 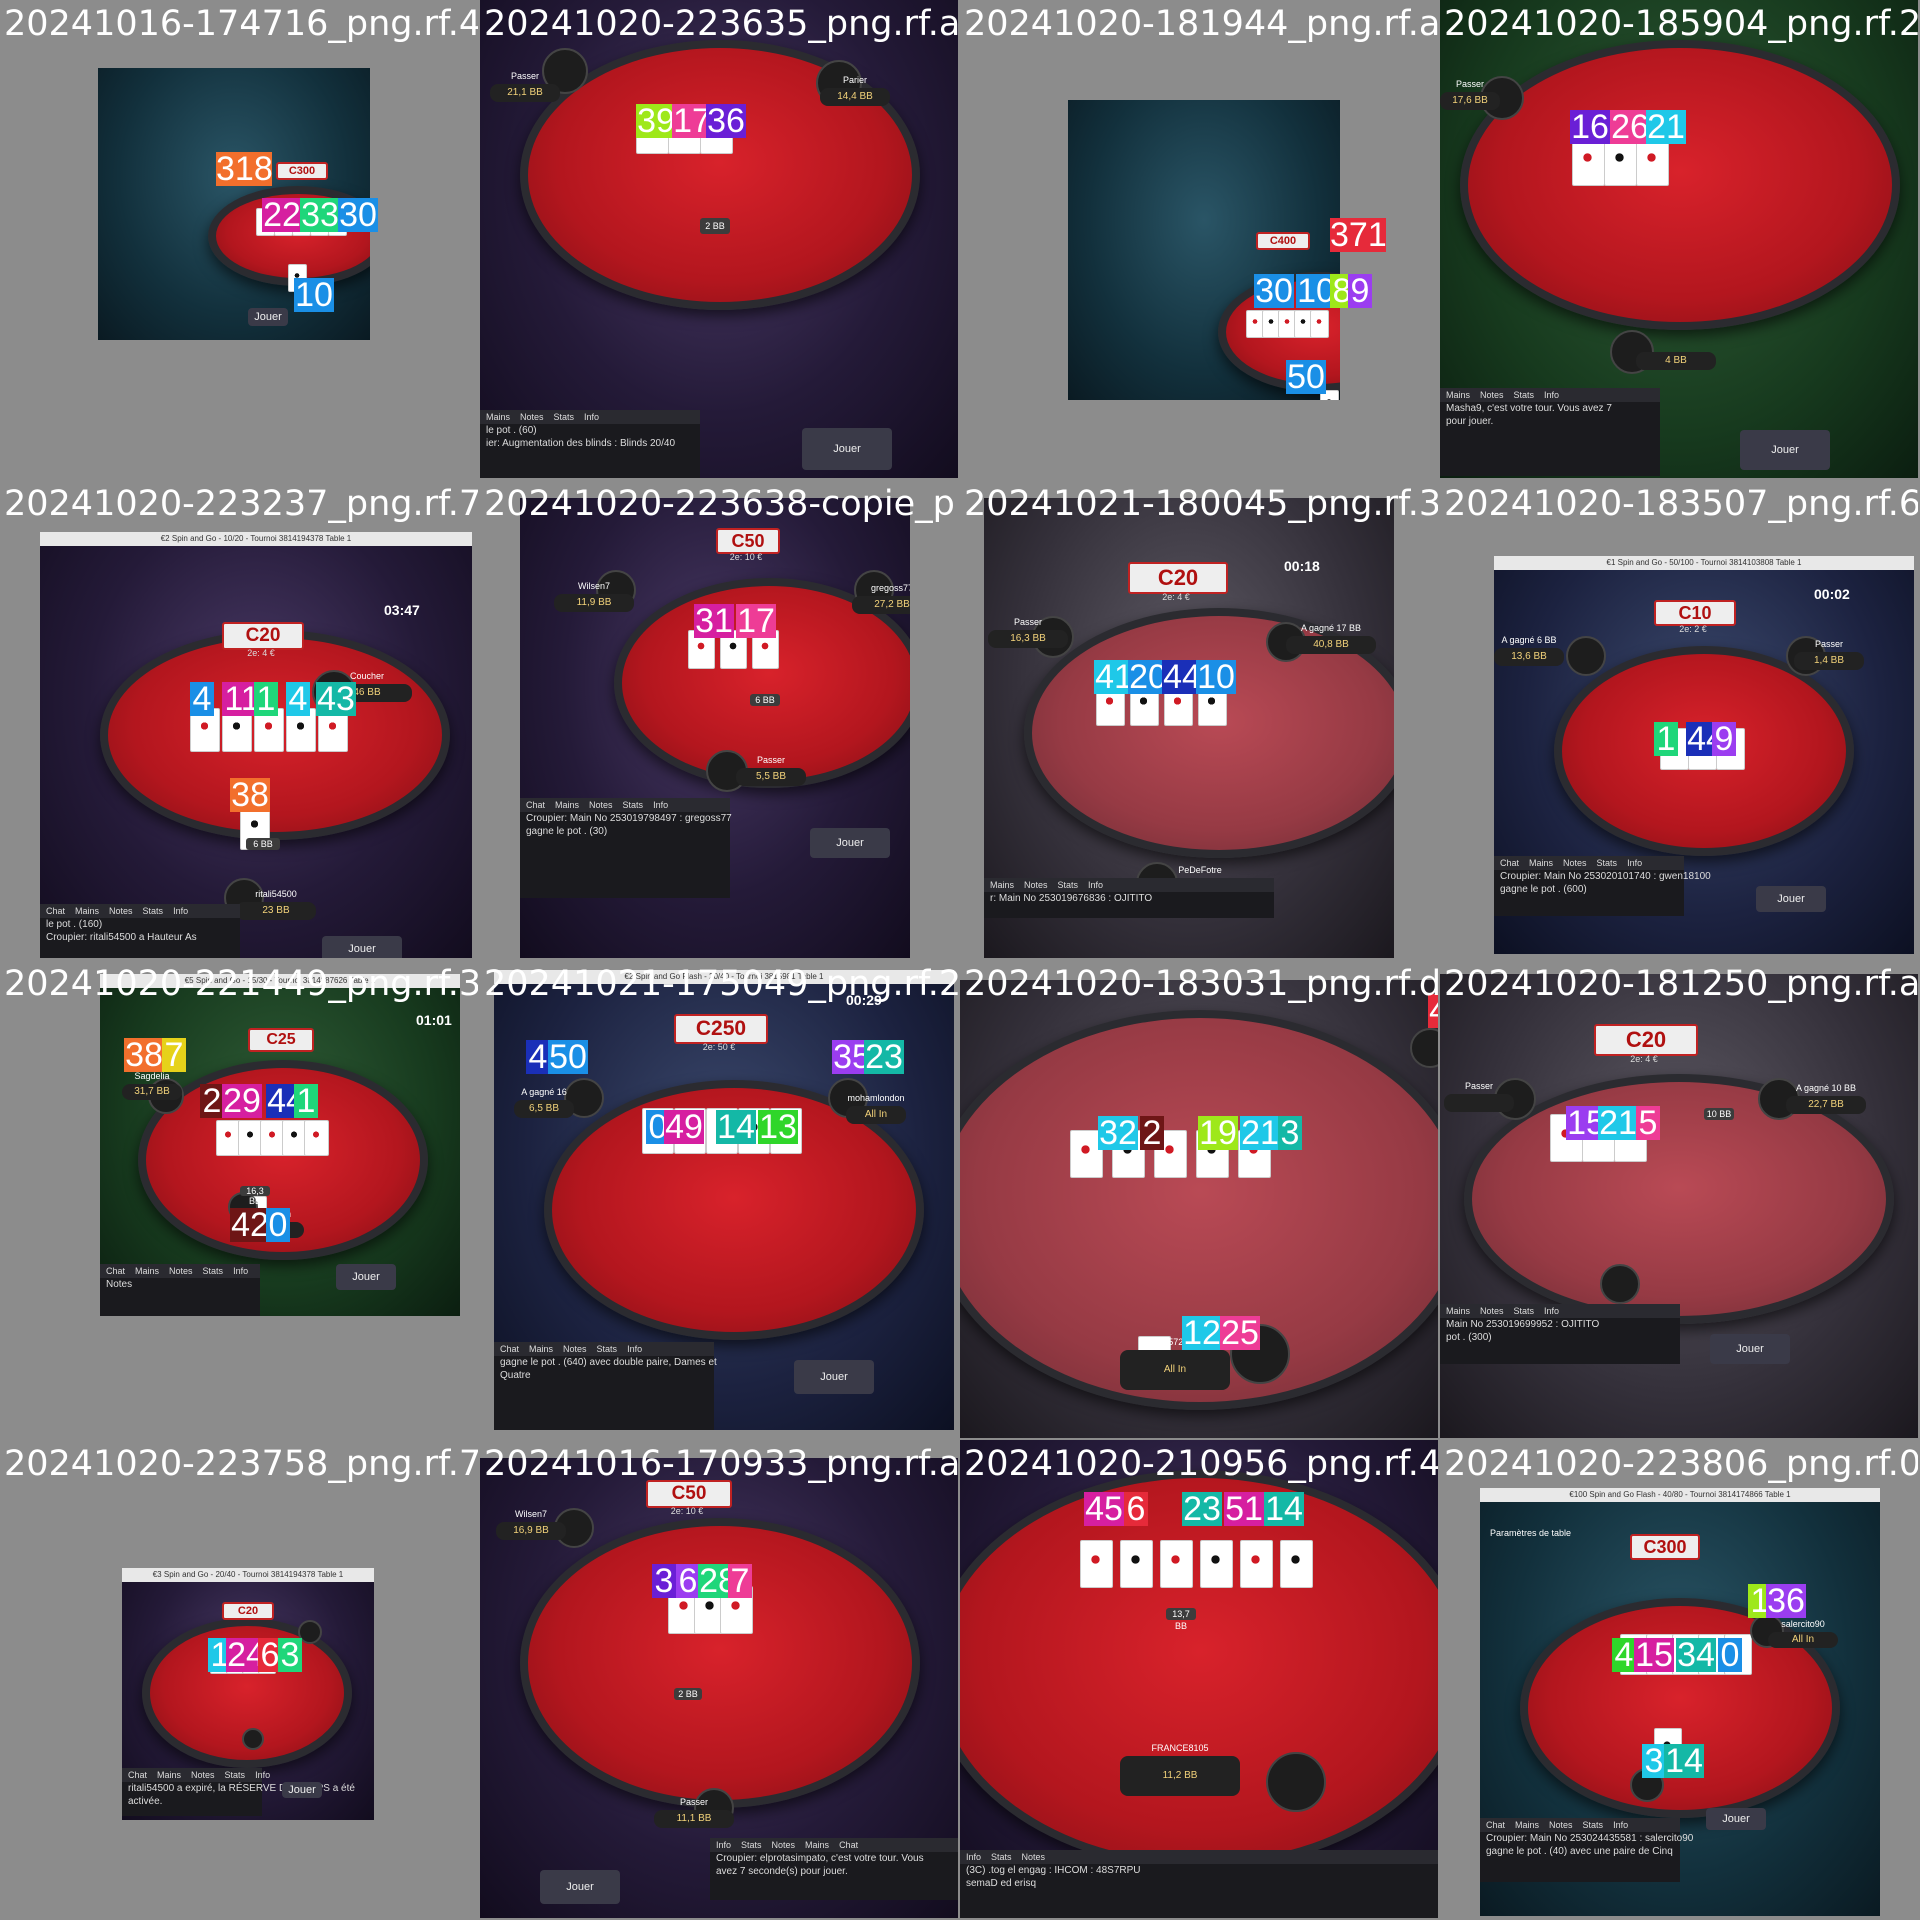 I want to click on pot-display: C300, so click(x=1665, y=1547).